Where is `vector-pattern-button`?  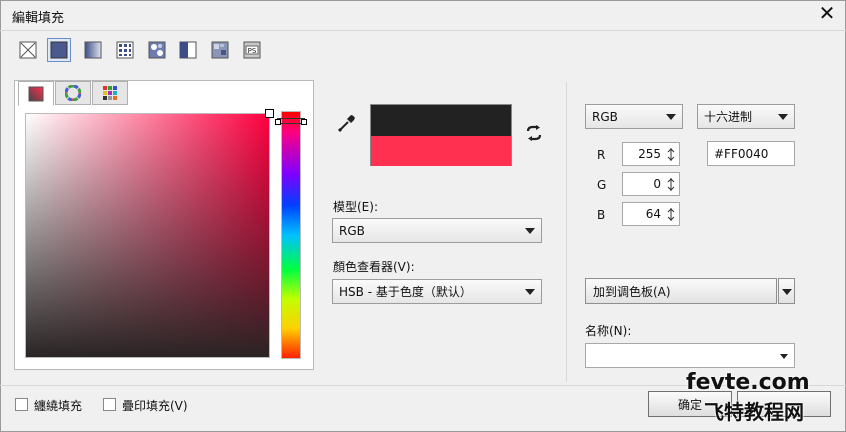 vector-pattern-button is located at coordinates (125, 50).